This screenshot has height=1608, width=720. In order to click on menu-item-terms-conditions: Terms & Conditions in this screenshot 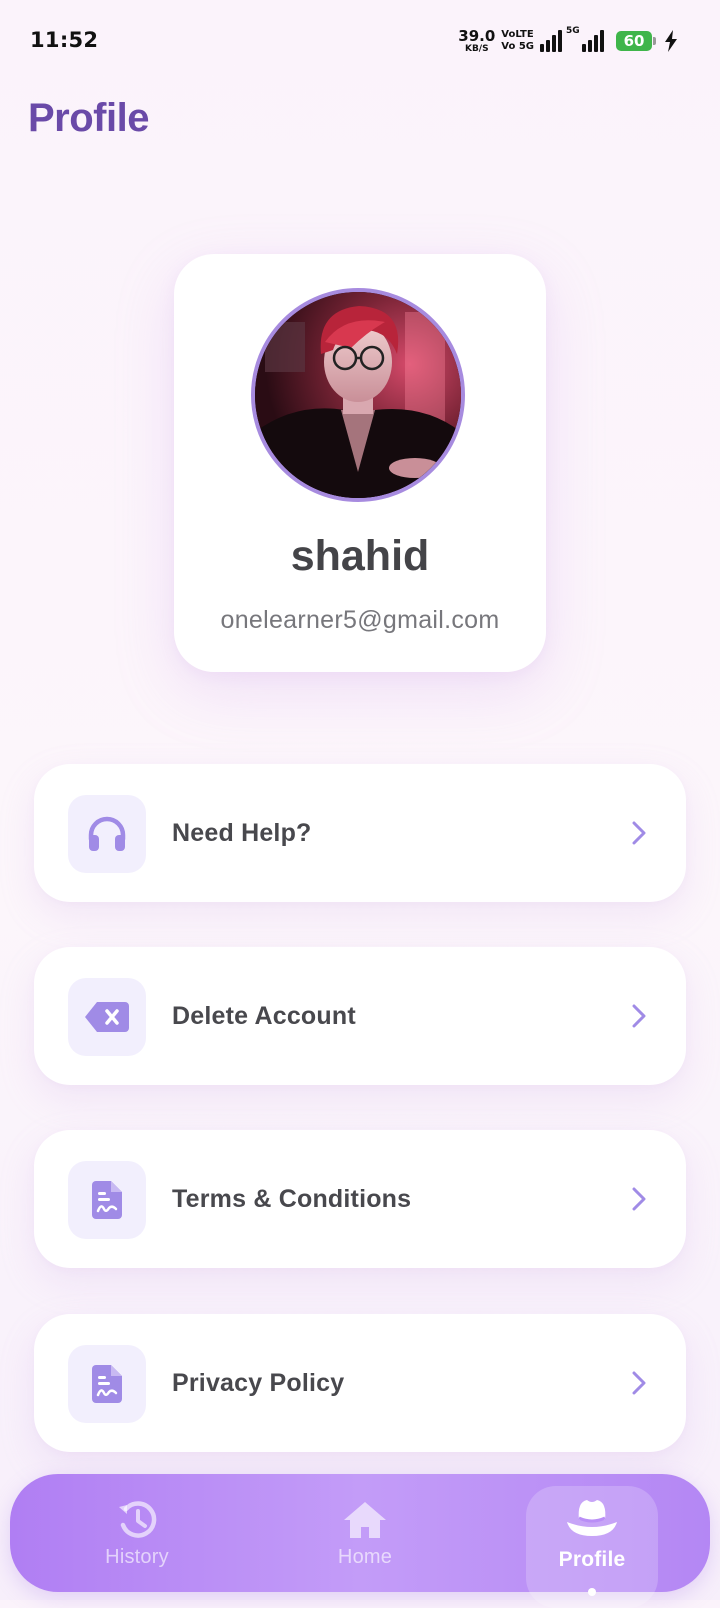, I will do `click(360, 1199)`.